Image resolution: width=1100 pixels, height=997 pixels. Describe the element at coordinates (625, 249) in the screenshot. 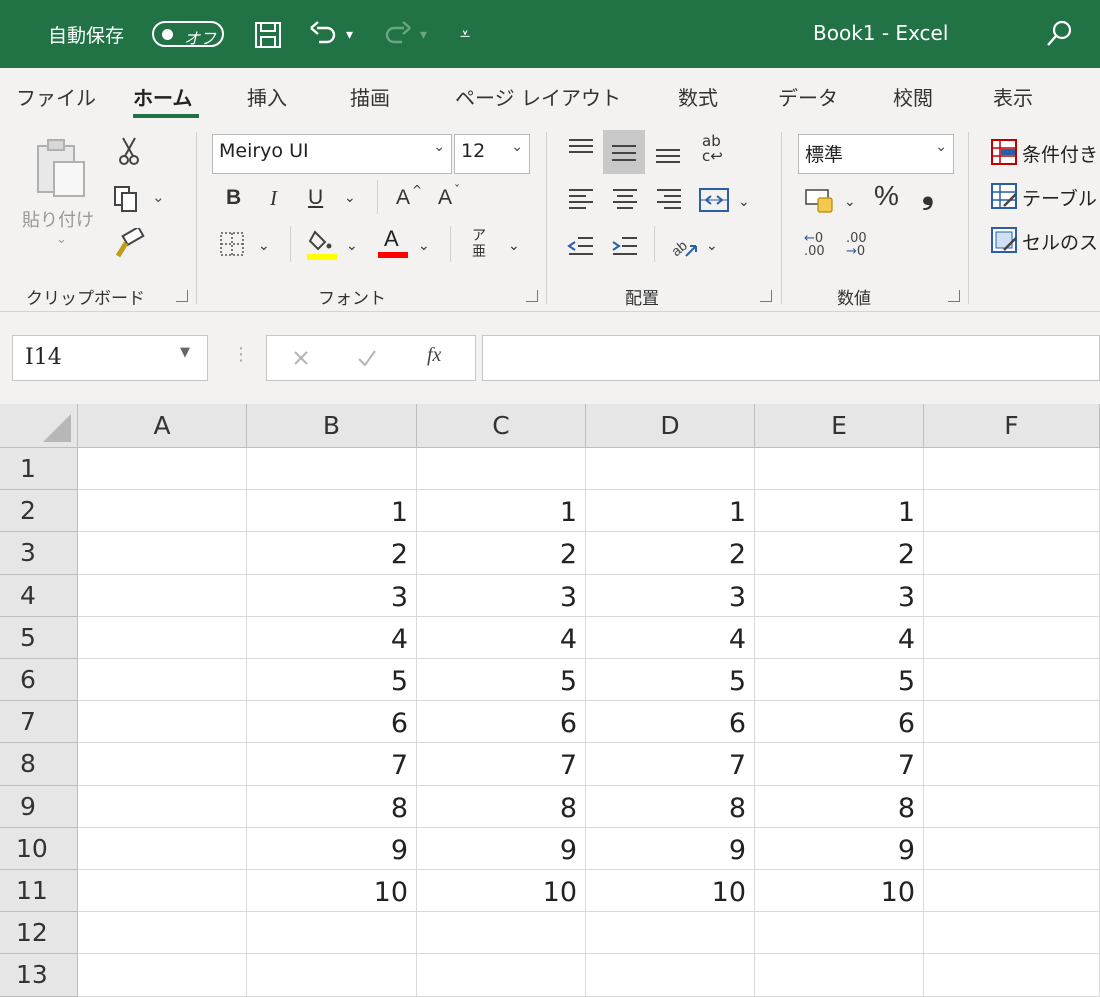

I see `increase-indent-icon` at that location.